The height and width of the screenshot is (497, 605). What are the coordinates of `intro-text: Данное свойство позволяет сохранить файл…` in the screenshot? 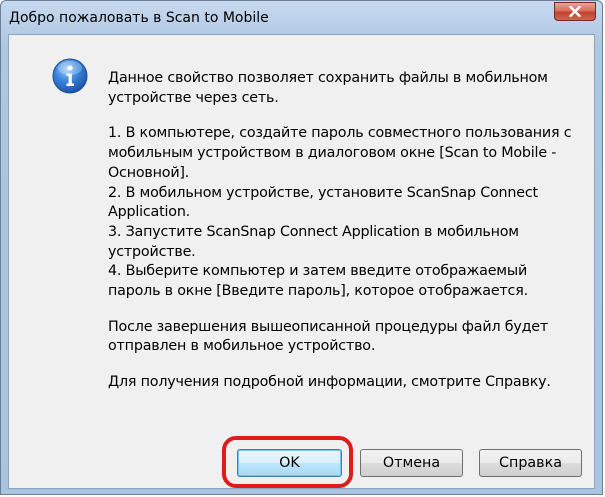 It's located at (328, 88).